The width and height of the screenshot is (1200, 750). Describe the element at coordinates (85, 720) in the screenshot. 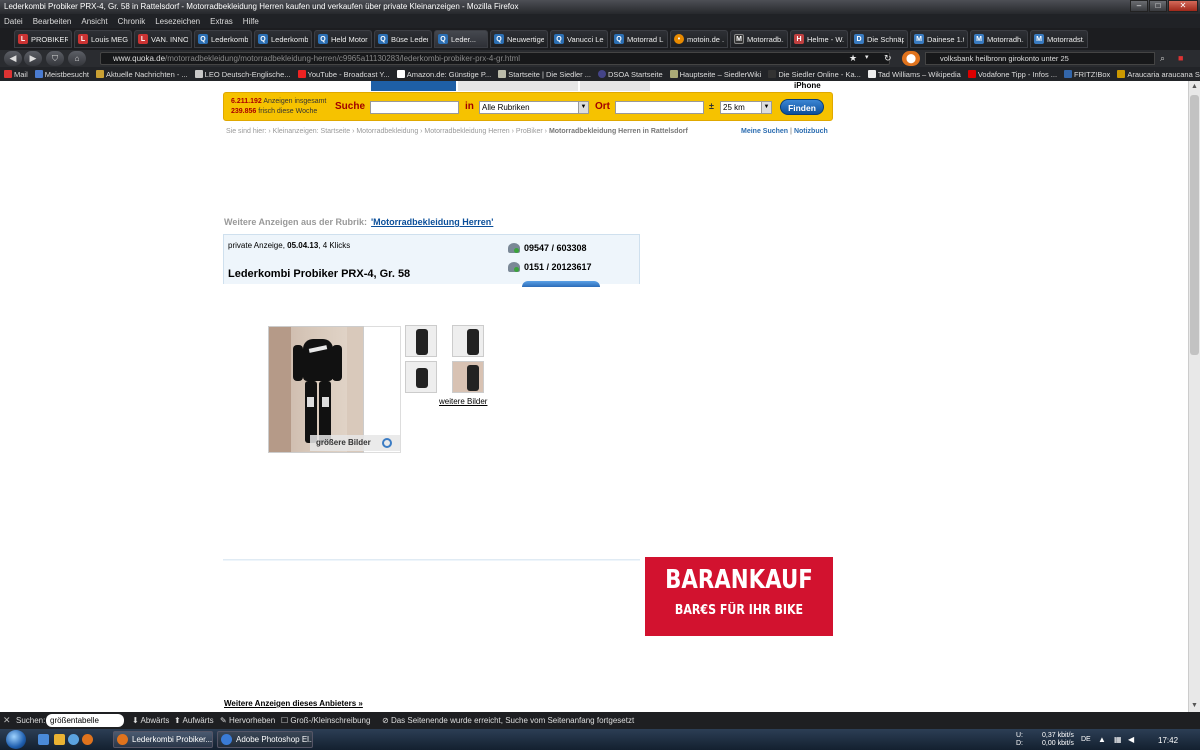

I see `find-input: größentabelle` at that location.